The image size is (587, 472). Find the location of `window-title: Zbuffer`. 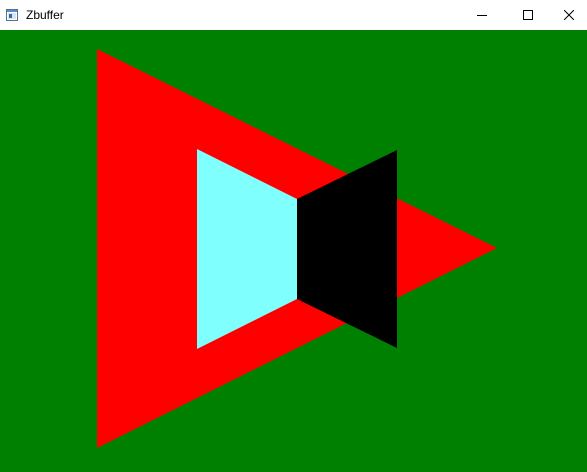

window-title: Zbuffer is located at coordinates (45, 15).